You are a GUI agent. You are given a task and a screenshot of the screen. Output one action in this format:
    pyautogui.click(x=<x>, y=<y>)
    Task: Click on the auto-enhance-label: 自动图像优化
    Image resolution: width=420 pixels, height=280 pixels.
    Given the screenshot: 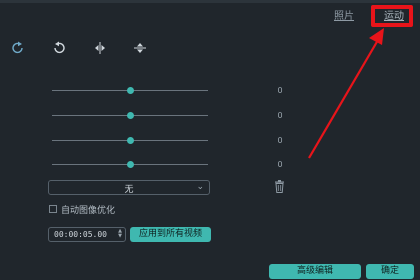 What is the action you would take?
    pyautogui.click(x=88, y=211)
    